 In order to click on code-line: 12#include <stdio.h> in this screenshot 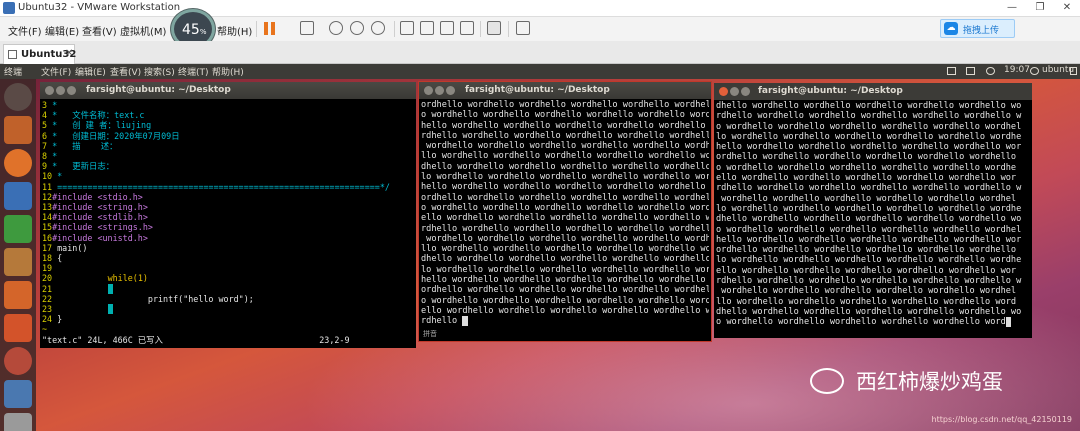, I will do `click(92, 196)`.